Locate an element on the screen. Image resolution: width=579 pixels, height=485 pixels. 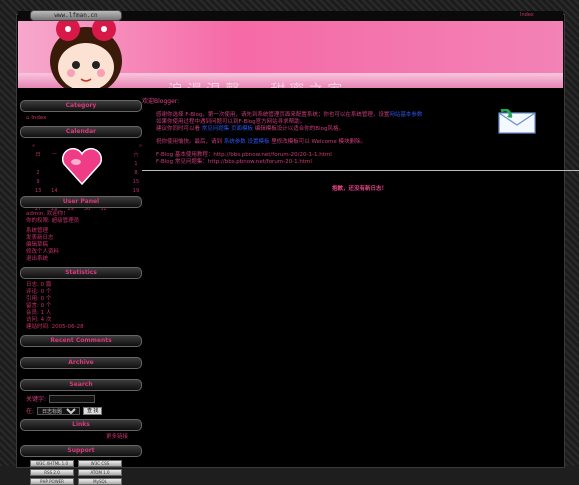
links-header: Links is located at coordinates (81, 425).